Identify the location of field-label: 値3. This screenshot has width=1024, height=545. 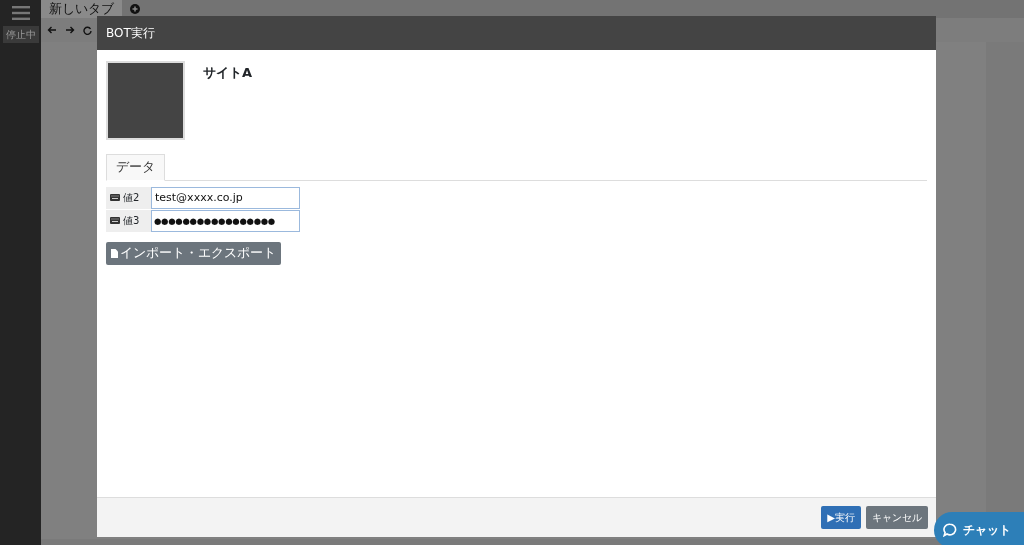
(131, 221).